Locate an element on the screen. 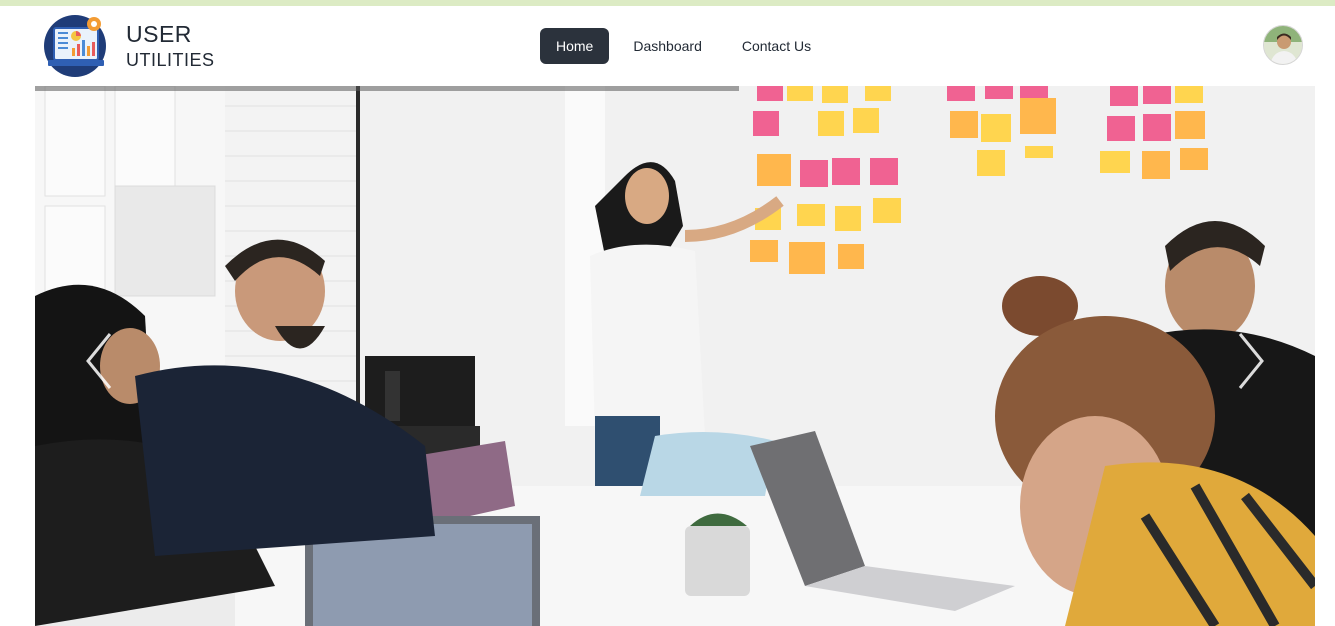 This screenshot has width=1335, height=626. brand: USER UTILITIES is located at coordinates (128, 46).